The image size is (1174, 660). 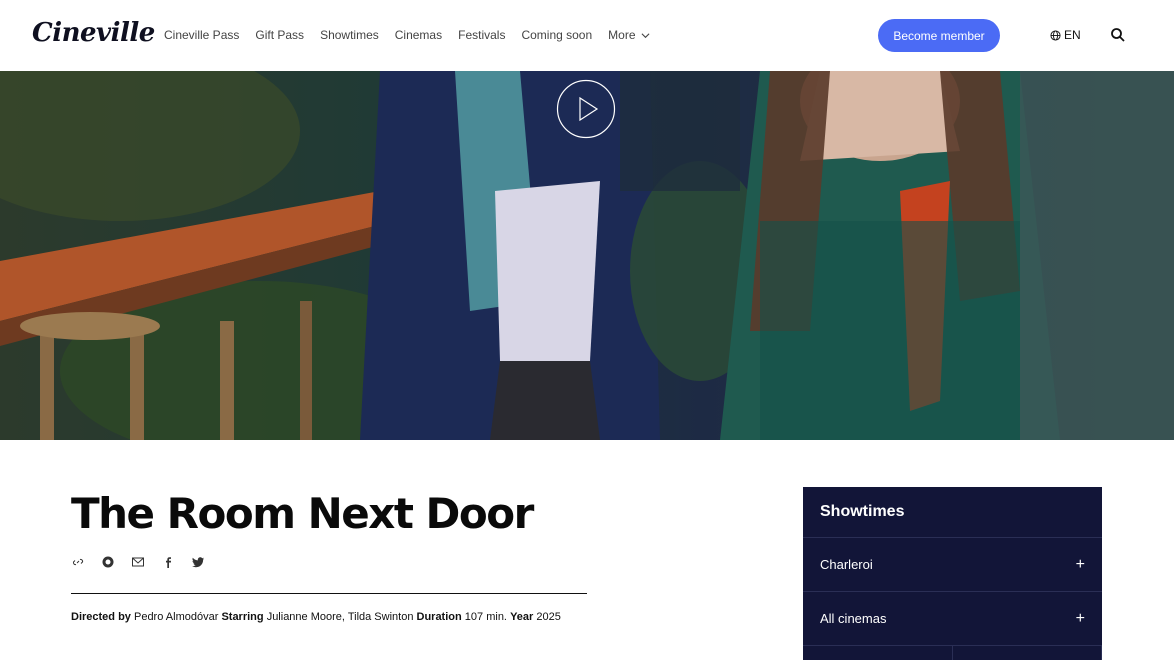 I want to click on nav-cinemas: Cinemas, so click(x=418, y=35).